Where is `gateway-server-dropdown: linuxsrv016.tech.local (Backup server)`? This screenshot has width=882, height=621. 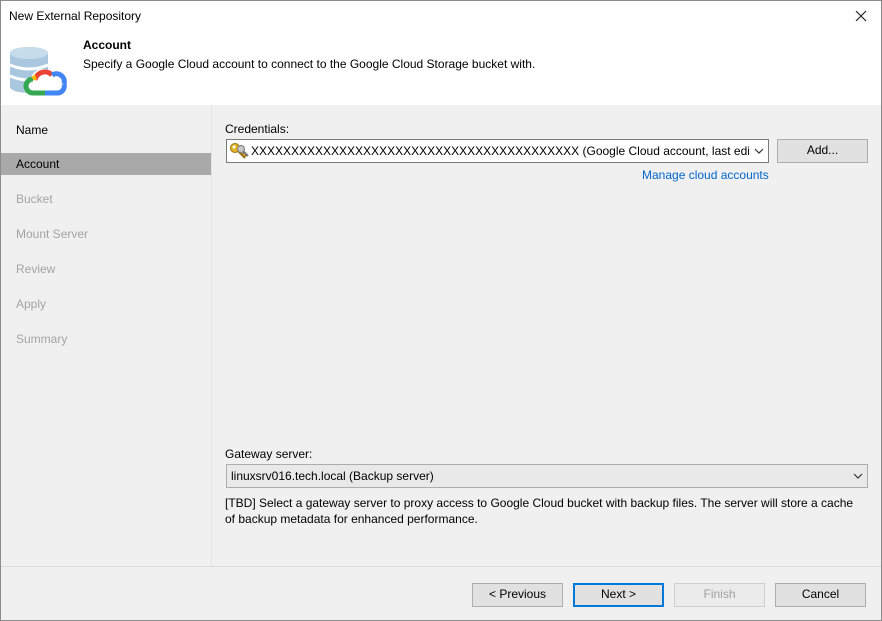
gateway-server-dropdown: linuxsrv016.tech.local (Backup server) is located at coordinates (547, 476).